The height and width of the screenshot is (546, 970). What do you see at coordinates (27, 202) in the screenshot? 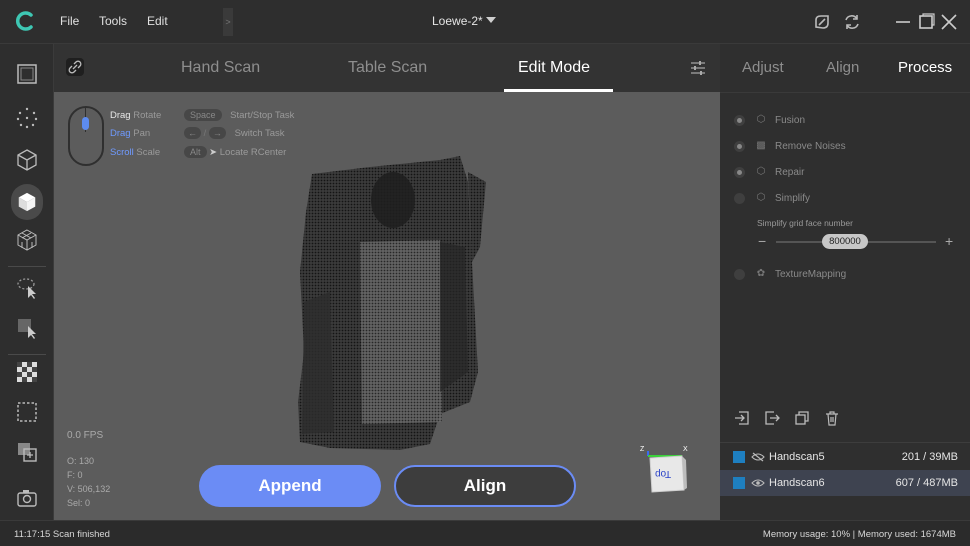
I see `solid-cube-icon` at bounding box center [27, 202].